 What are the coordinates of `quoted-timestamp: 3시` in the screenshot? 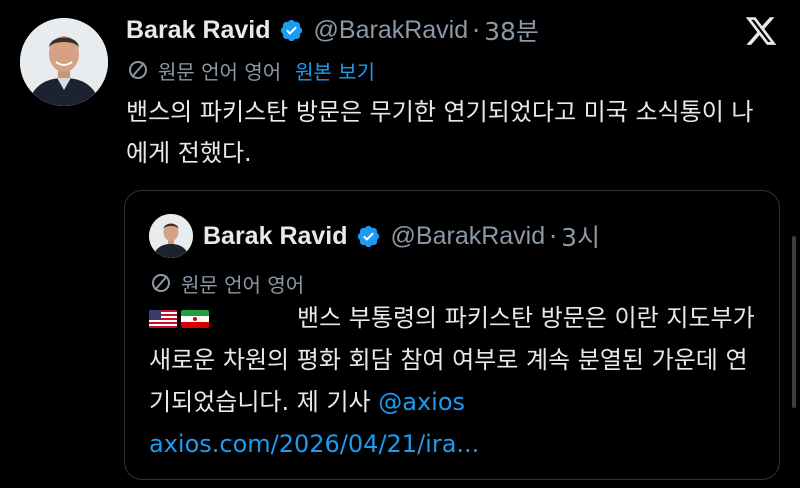 It's located at (580, 237).